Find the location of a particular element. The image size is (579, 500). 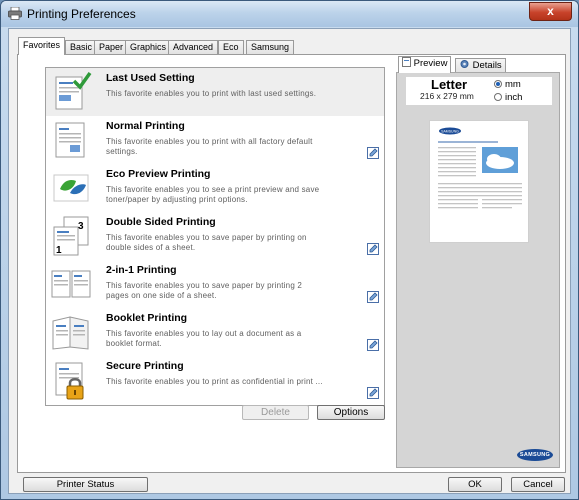

page-content-thumbnail: SAMSUNG is located at coordinates (480, 168).